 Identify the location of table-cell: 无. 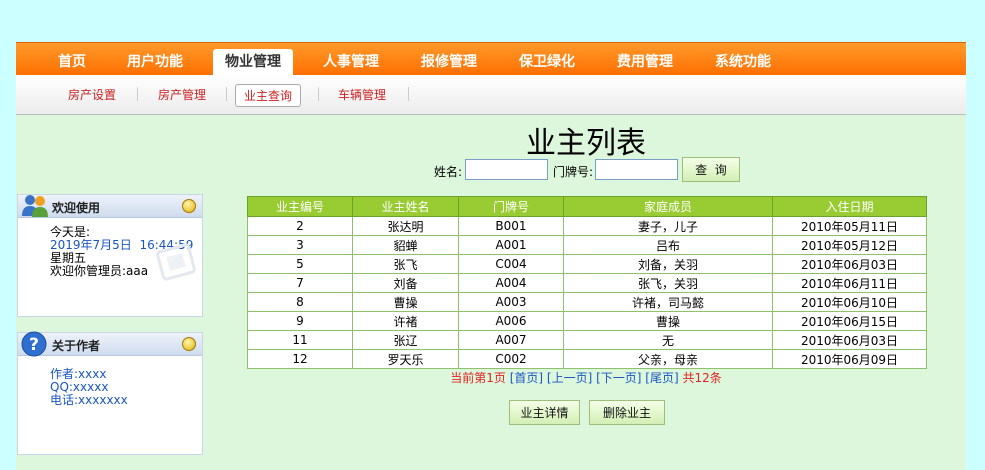
(668, 340).